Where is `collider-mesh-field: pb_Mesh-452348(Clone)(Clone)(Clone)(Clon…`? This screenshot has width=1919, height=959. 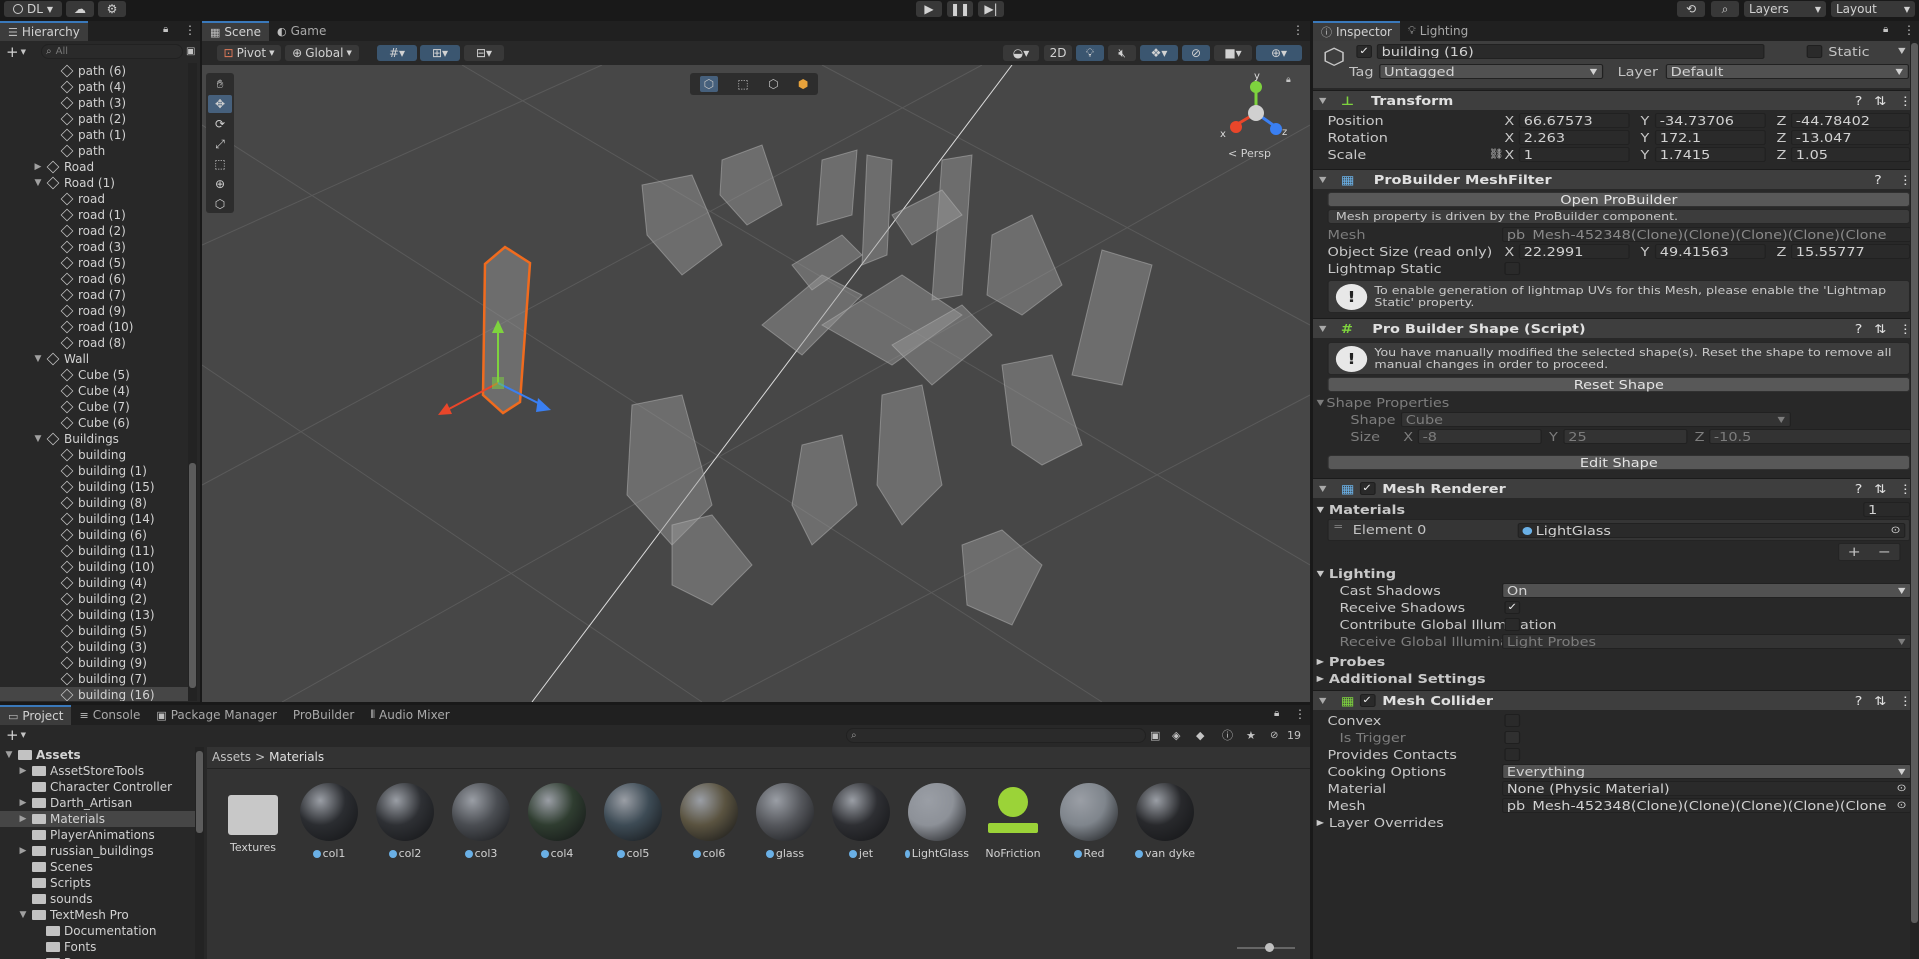
collider-mesh-field: pb_Mesh-452348(Clone)(Clone)(Clone)(Clon… is located at coordinates (1707, 805).